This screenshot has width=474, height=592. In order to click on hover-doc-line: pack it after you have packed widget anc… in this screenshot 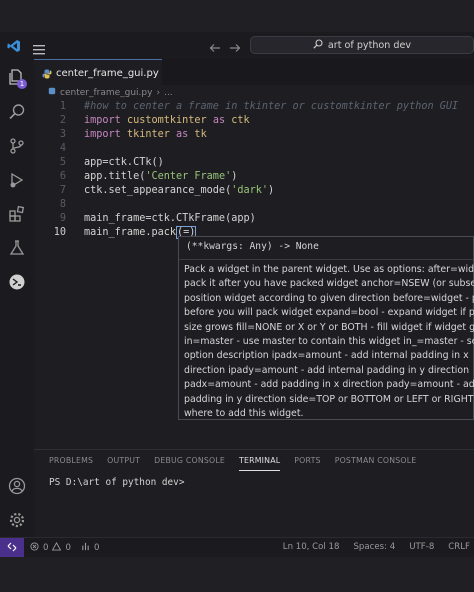, I will do `click(329, 284)`.